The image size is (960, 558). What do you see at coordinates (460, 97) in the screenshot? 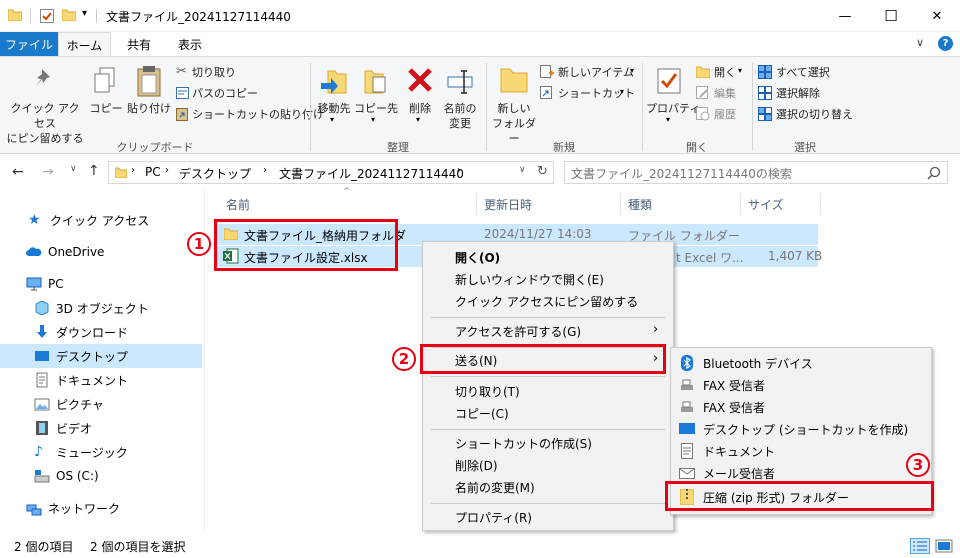
I see `rename-button: 名前の 変更` at bounding box center [460, 97].